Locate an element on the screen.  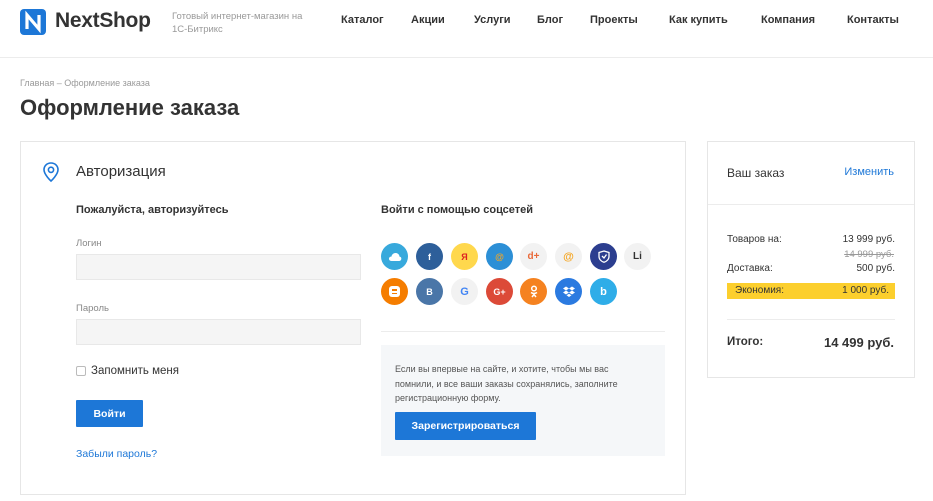
password-input is located at coordinates (218, 332).